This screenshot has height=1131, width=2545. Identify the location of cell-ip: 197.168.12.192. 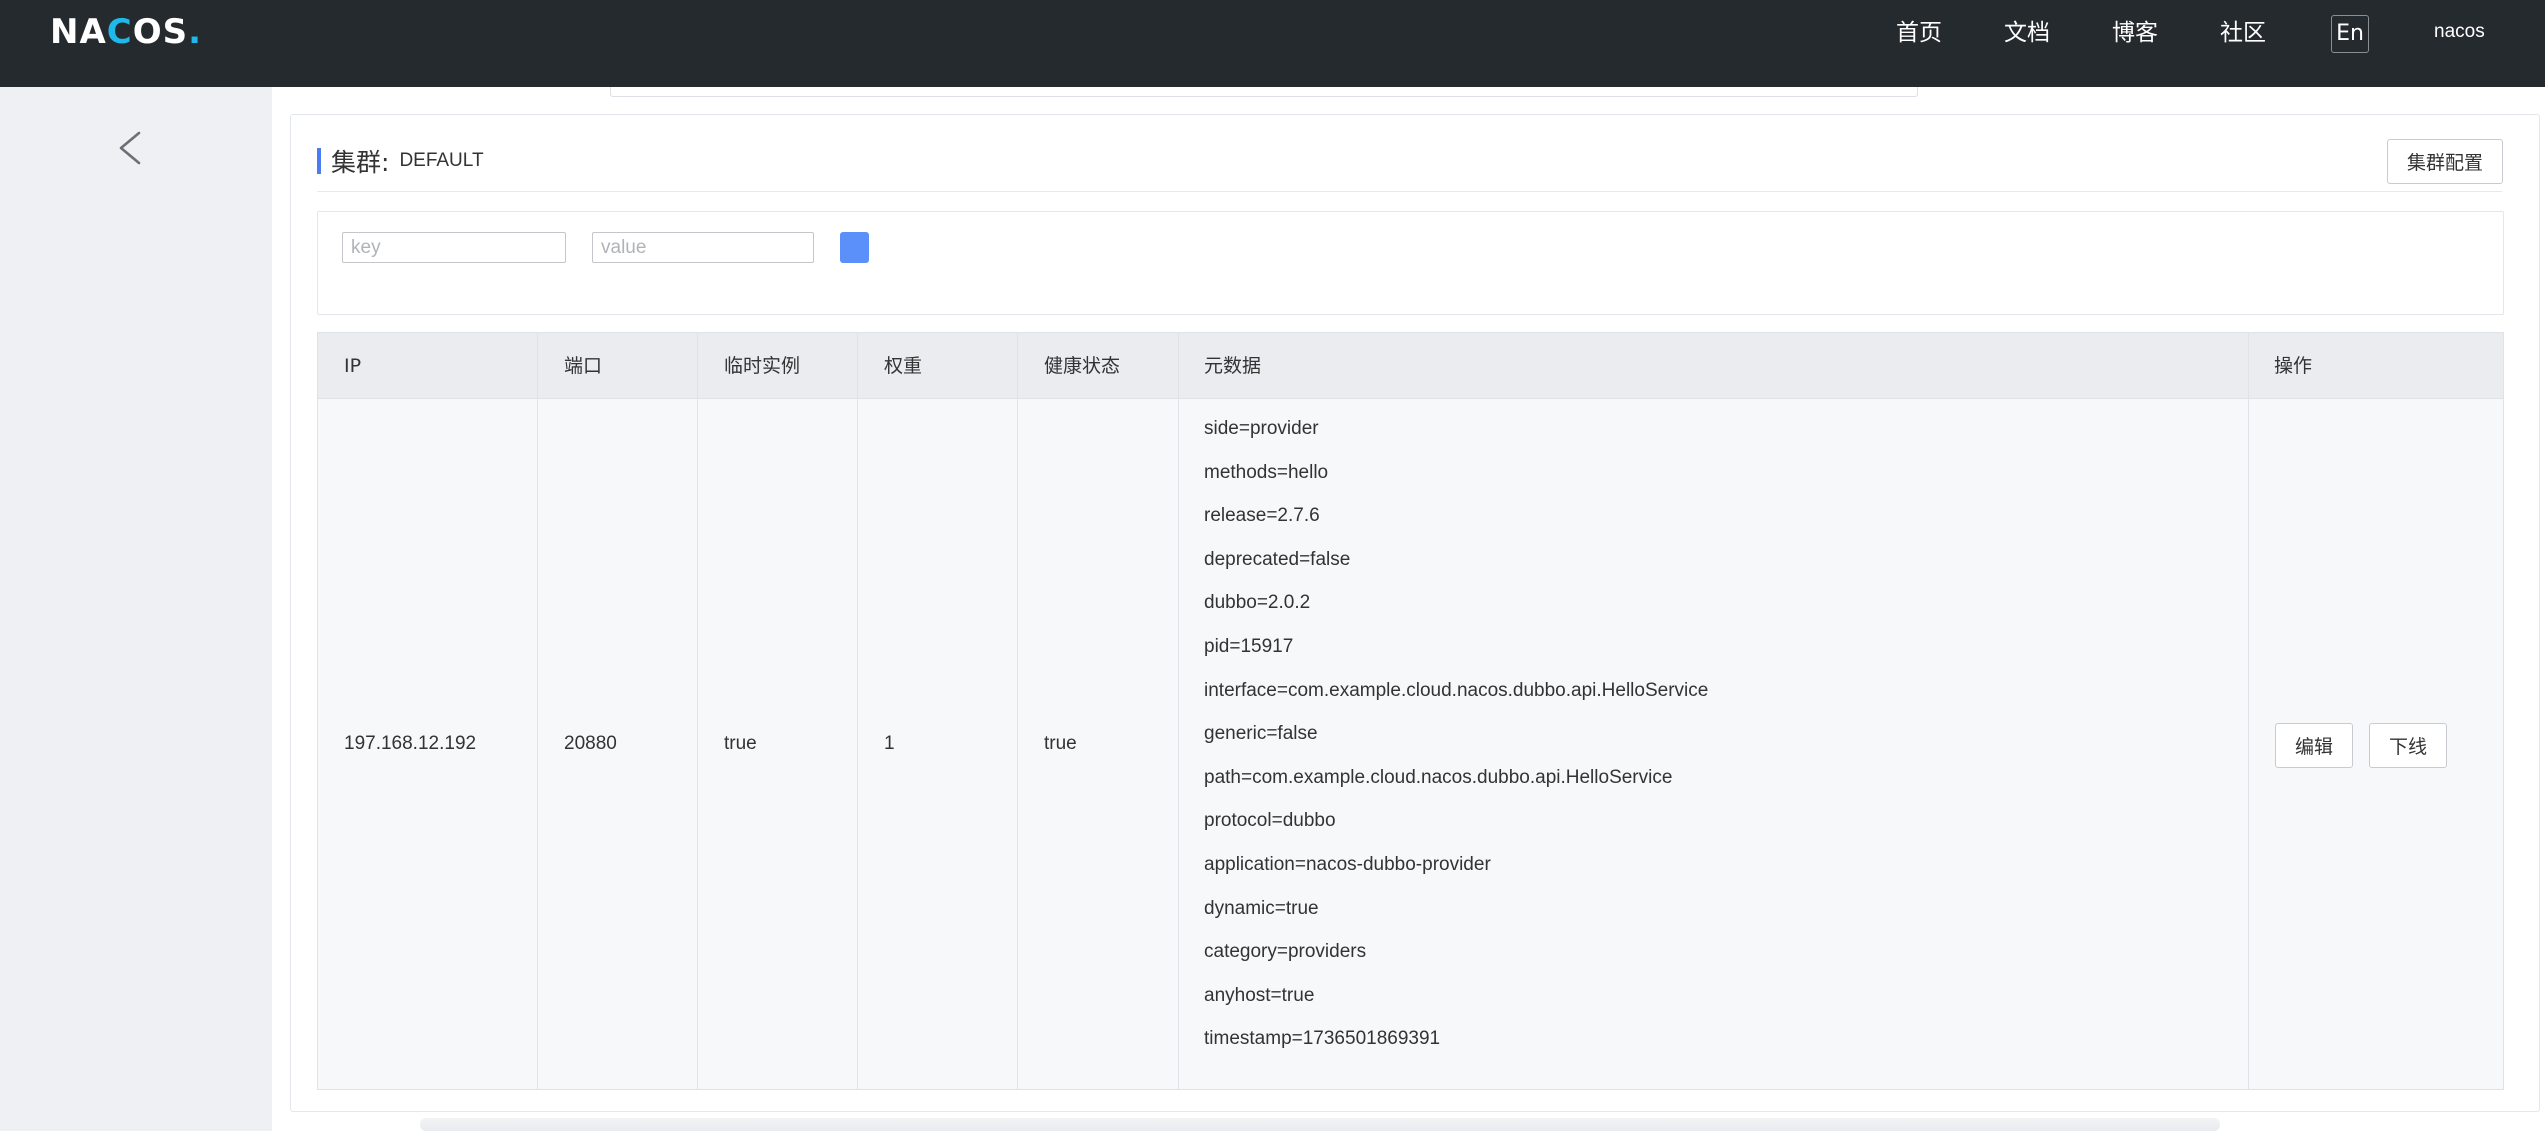
(410, 743).